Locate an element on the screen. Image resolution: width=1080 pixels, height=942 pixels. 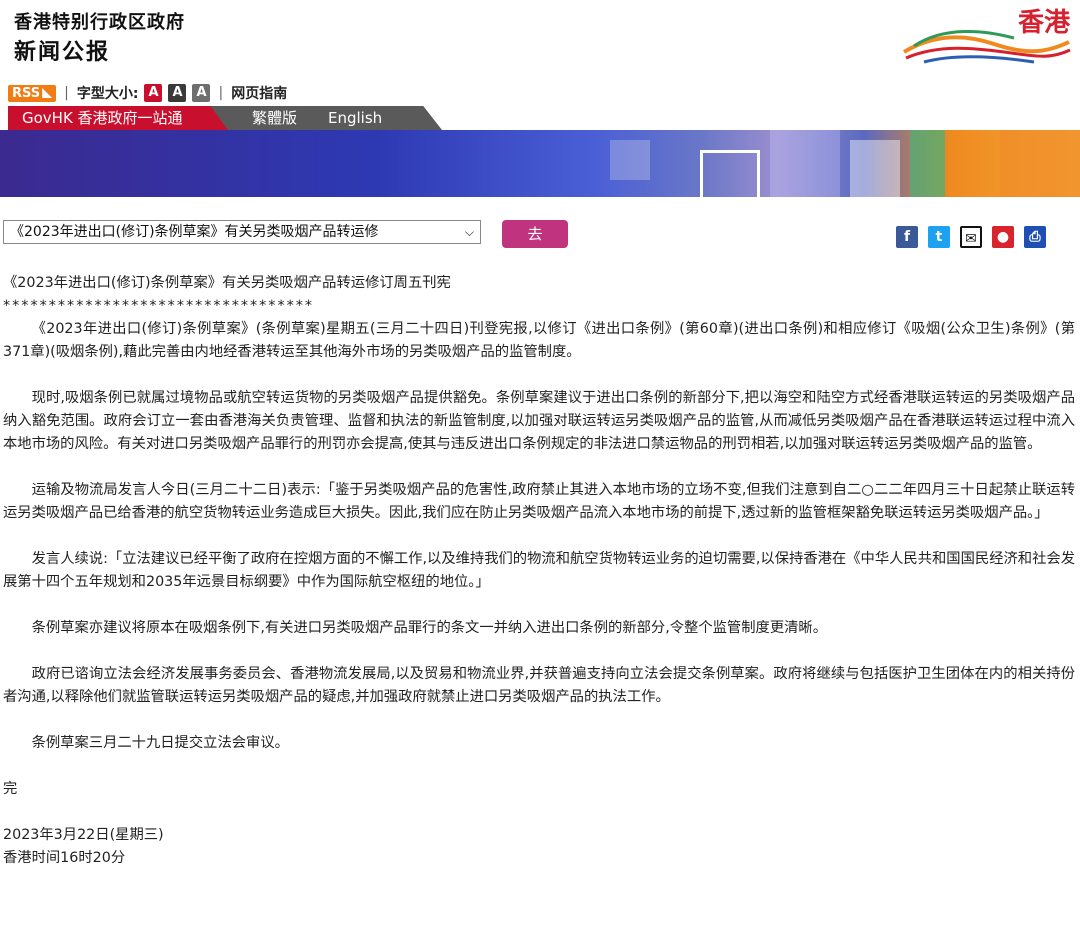
site-name: 香港特别行政区政府 is located at coordinates (99, 21).